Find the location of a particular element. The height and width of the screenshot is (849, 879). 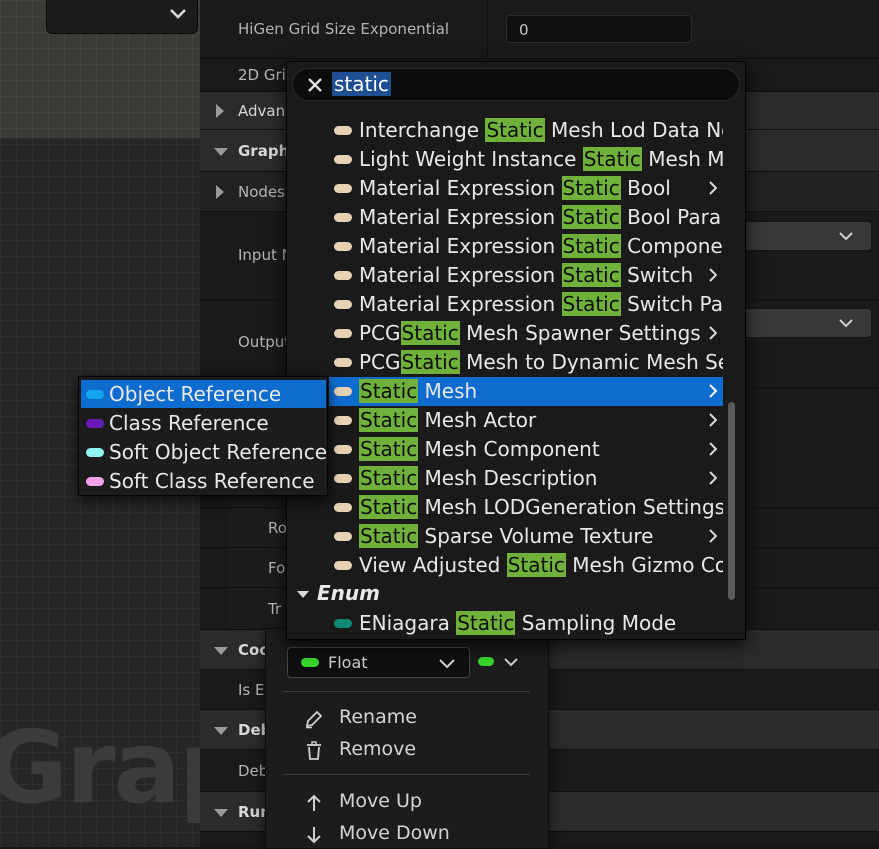

category-label: Advan is located at coordinates (262, 110).